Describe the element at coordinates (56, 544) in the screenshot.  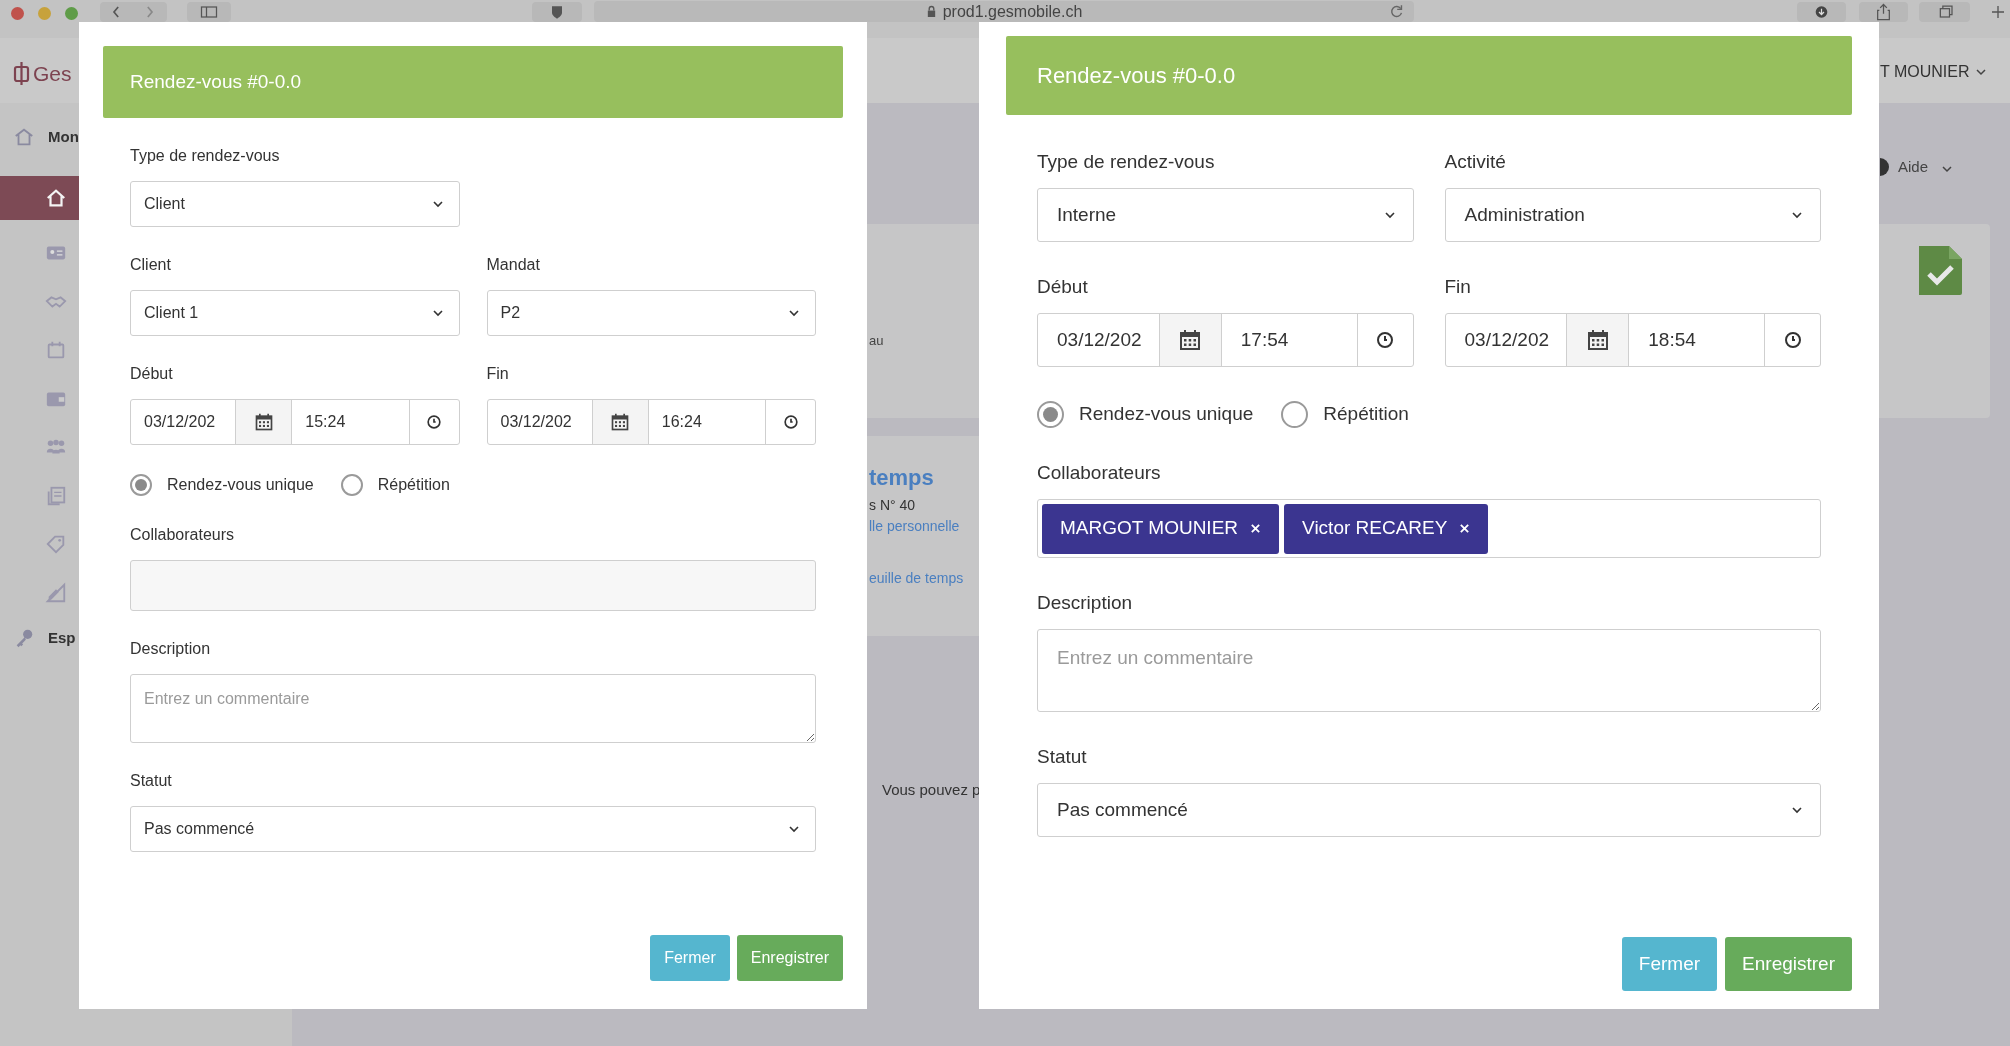
I see `tag-icon` at that location.